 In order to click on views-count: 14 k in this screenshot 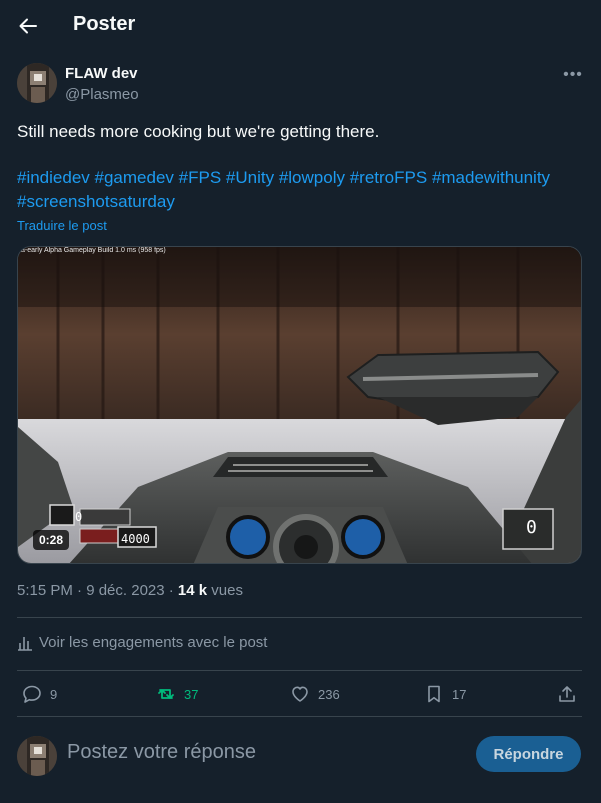, I will do `click(192, 590)`.